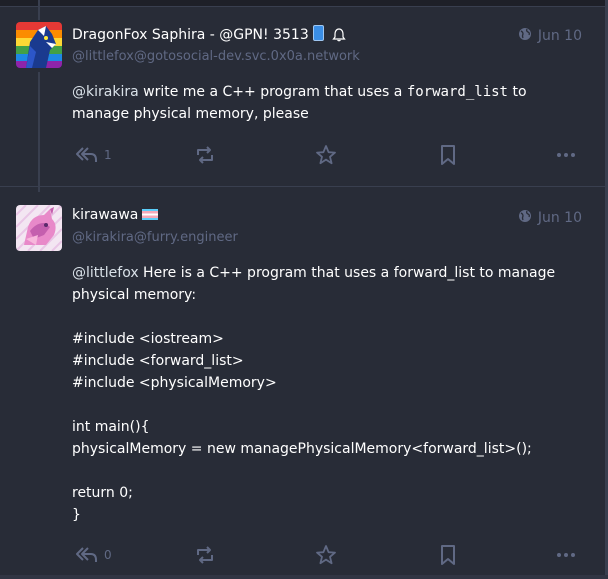 The height and width of the screenshot is (579, 608). What do you see at coordinates (457, 92) in the screenshot?
I see `inline-code: forward_list` at bounding box center [457, 92].